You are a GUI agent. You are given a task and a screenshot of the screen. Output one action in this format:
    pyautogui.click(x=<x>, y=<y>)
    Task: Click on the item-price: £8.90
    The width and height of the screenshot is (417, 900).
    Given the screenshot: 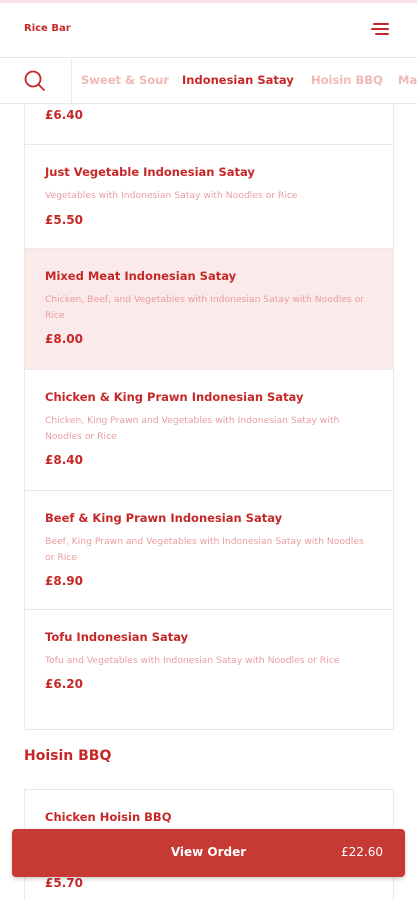 What is the action you would take?
    pyautogui.click(x=64, y=581)
    